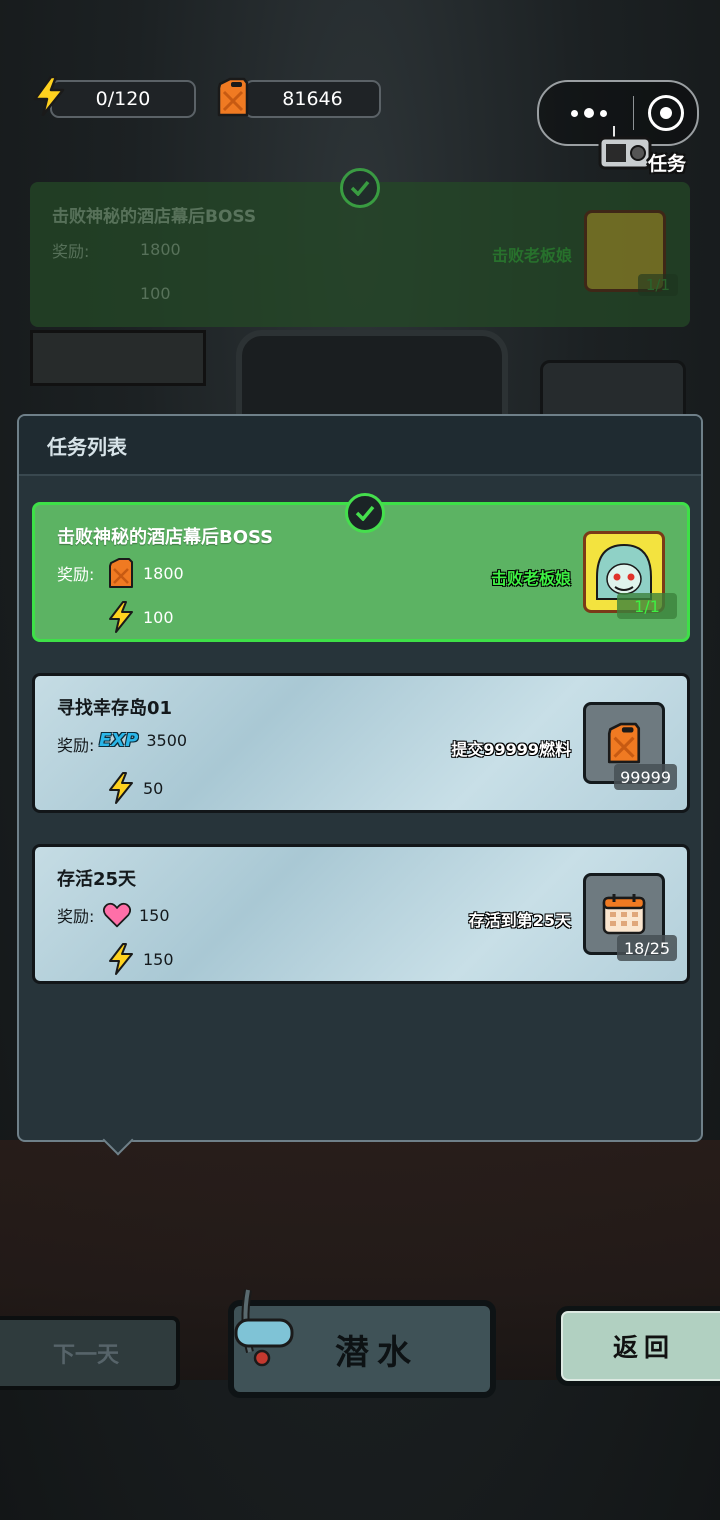  What do you see at coordinates (360, 247) in the screenshot?
I see `background-task-card: 击败神秘的酒店幕后BOSS 奖励: 1800 100 击败老板娘 1/1` at bounding box center [360, 247].